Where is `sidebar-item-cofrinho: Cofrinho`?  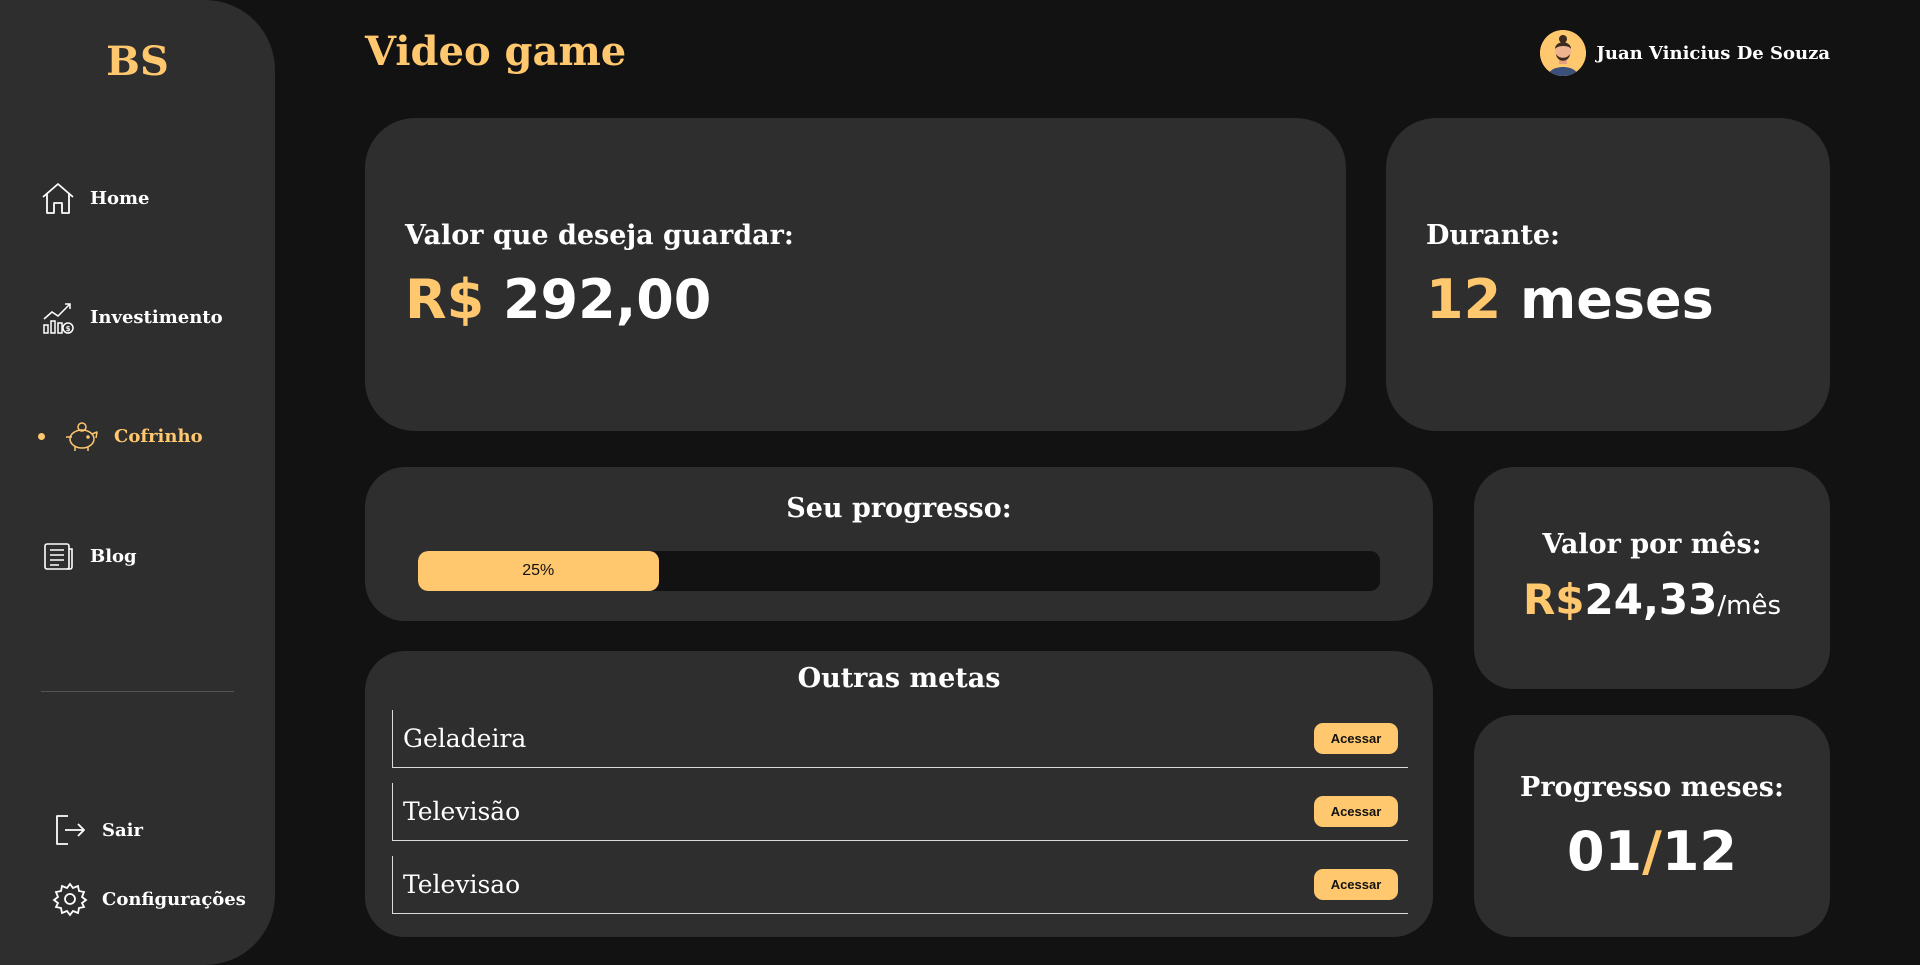
sidebar-item-cofrinho: Cofrinho is located at coordinates (120, 436).